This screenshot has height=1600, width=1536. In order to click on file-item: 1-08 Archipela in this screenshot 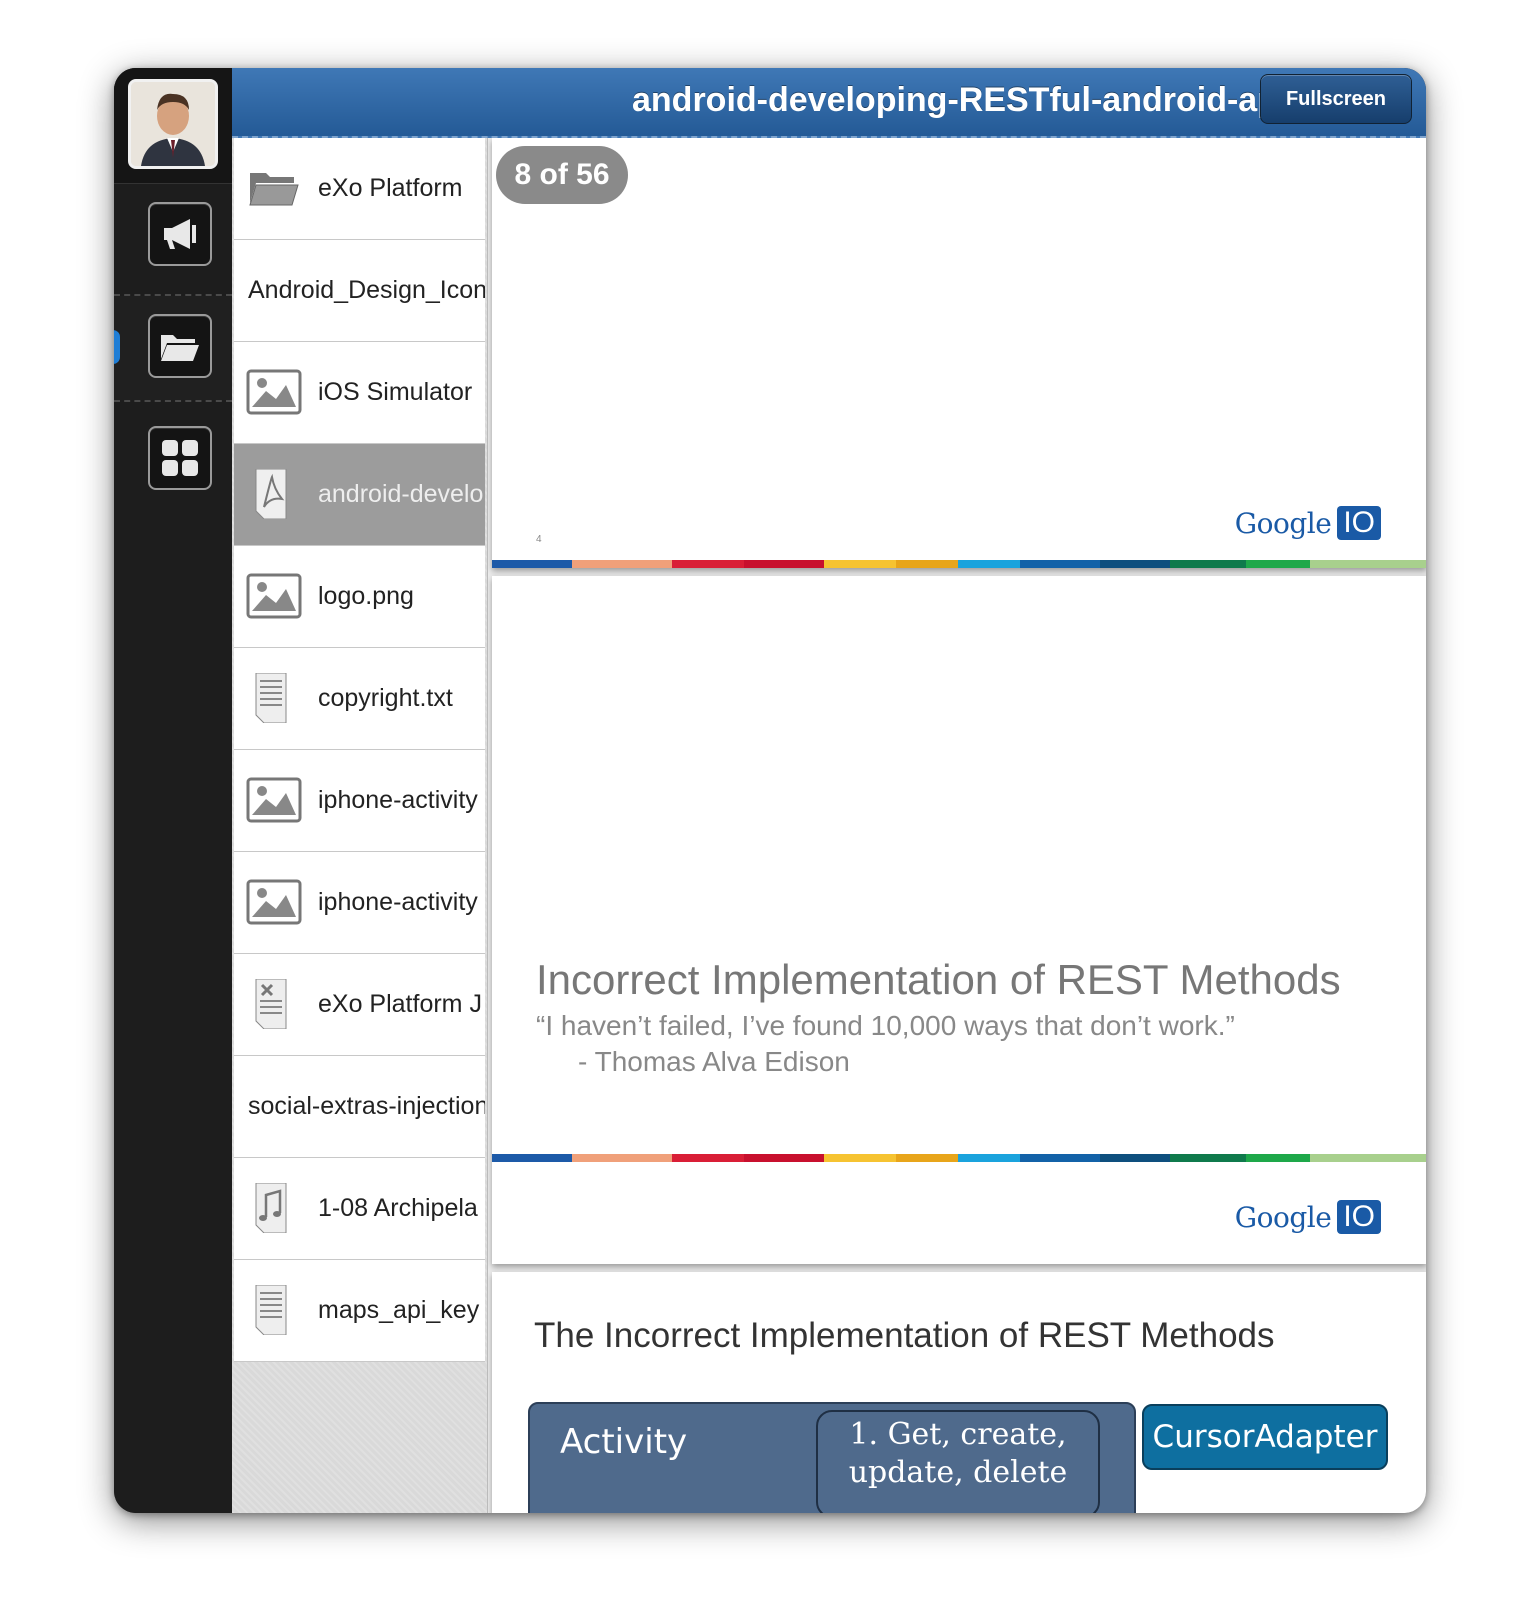, I will do `click(359, 1209)`.